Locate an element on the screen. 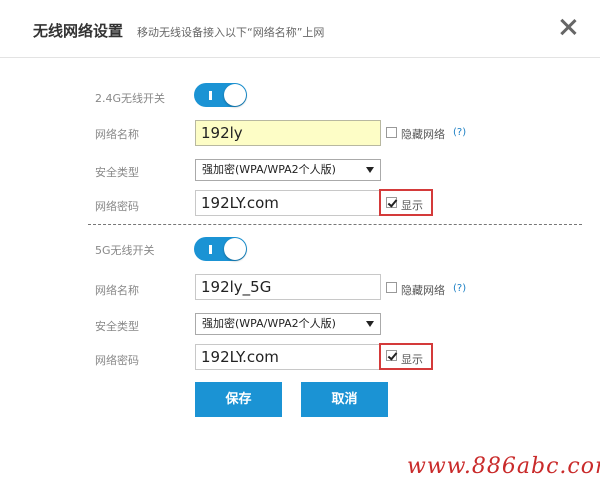 This screenshot has height=481, width=600. dialog-subtitle: 移动无线设备接入以下“网络名称”上网 is located at coordinates (231, 32).